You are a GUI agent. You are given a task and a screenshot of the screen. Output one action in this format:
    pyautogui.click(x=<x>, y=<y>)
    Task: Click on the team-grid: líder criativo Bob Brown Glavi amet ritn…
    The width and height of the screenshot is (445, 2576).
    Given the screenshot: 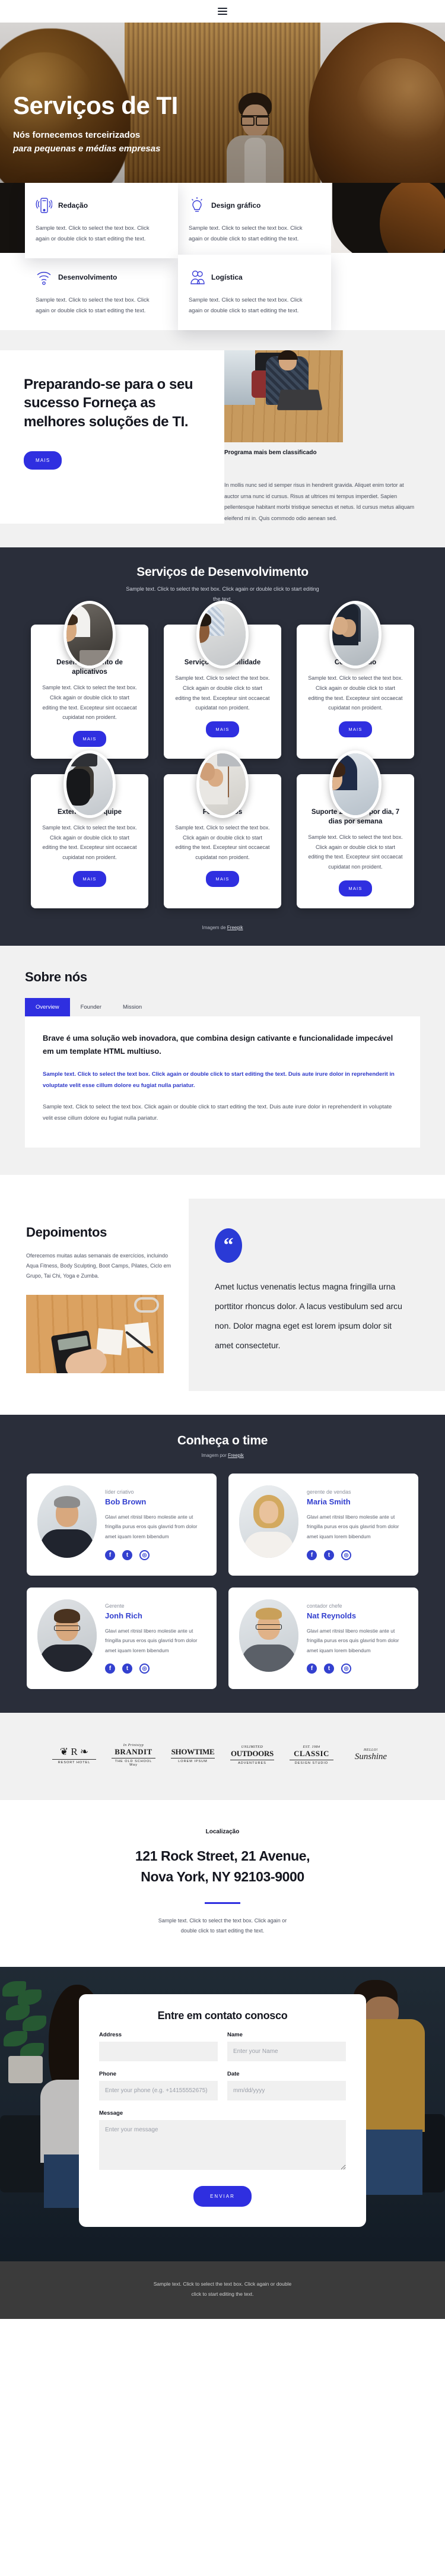 What is the action you would take?
    pyautogui.click(x=223, y=1574)
    